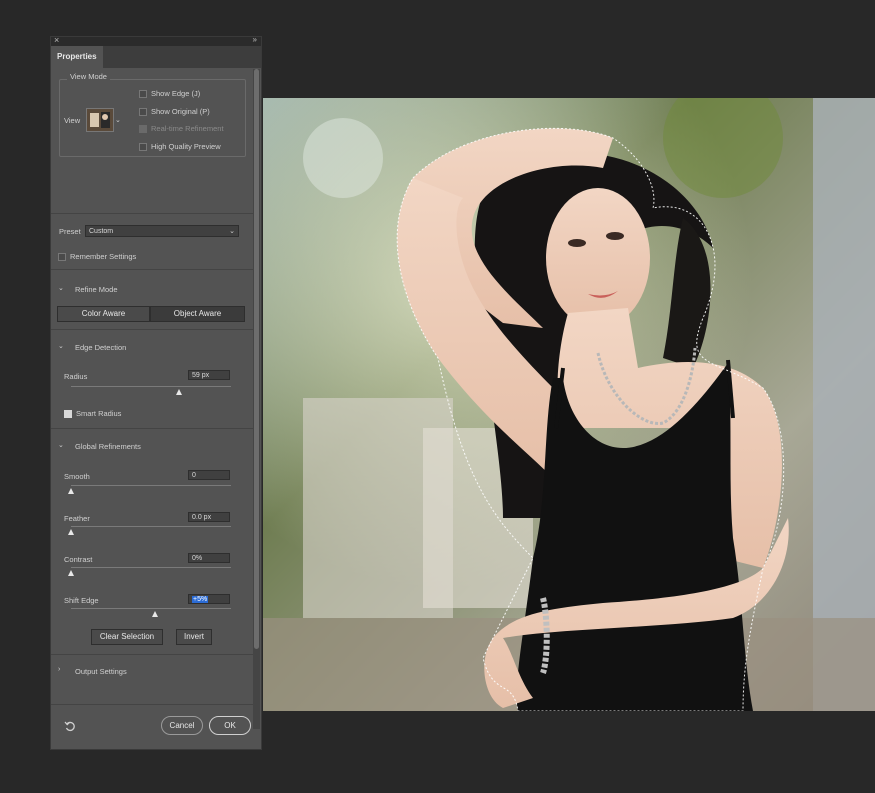 The width and height of the screenshot is (875, 793). What do you see at coordinates (209, 558) in the screenshot?
I see `contrast-input: 0%` at bounding box center [209, 558].